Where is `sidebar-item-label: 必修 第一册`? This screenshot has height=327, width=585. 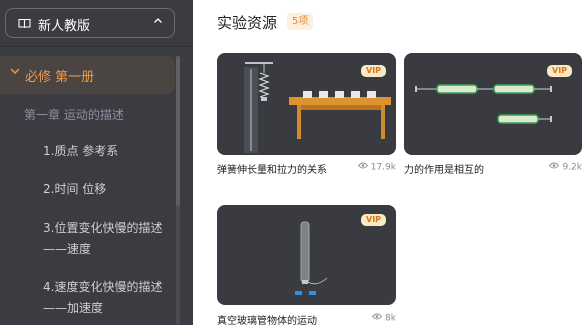 sidebar-item-label: 必修 第一册 is located at coordinates (60, 77).